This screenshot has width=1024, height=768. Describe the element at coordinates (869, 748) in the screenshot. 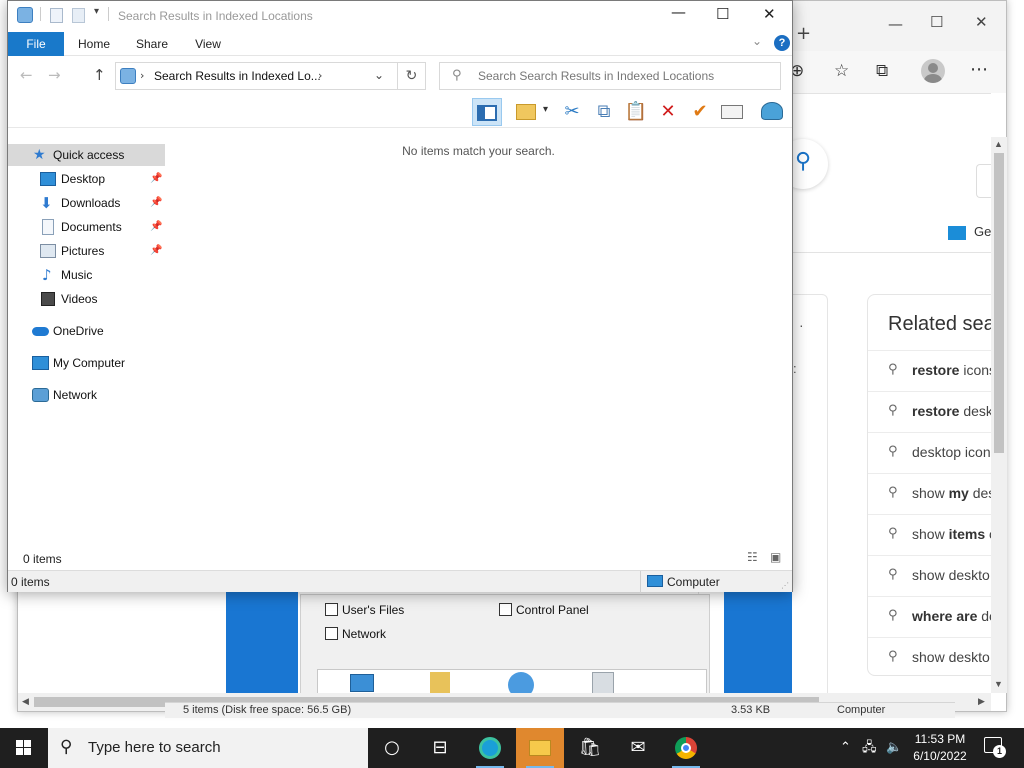

I see `network-status-icon: 🖧` at that location.